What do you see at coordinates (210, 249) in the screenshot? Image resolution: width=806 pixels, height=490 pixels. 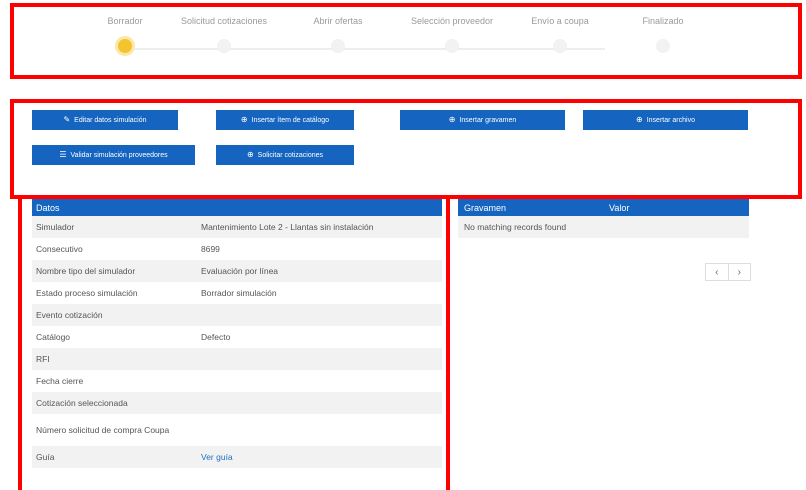 I see `row-value: 8699` at bounding box center [210, 249].